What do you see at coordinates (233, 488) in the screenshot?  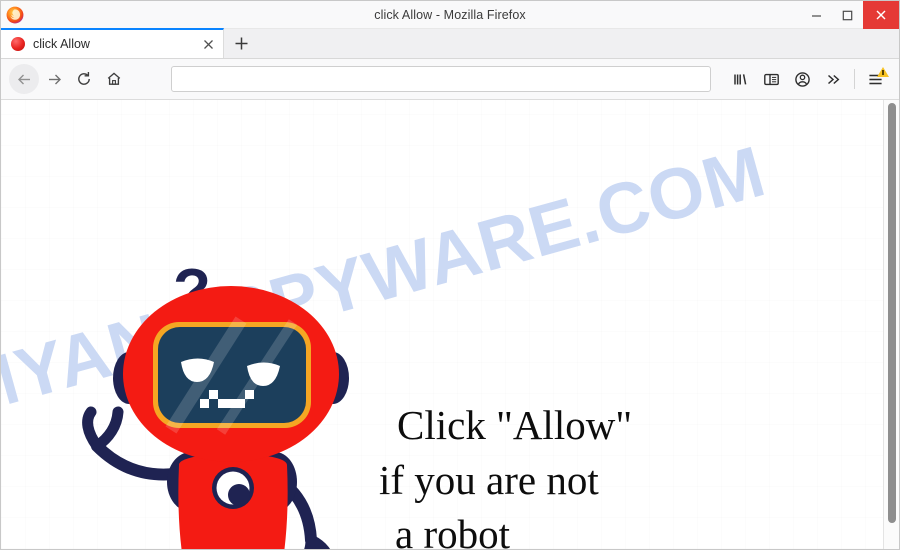 I see `robot-chest-emblem` at bounding box center [233, 488].